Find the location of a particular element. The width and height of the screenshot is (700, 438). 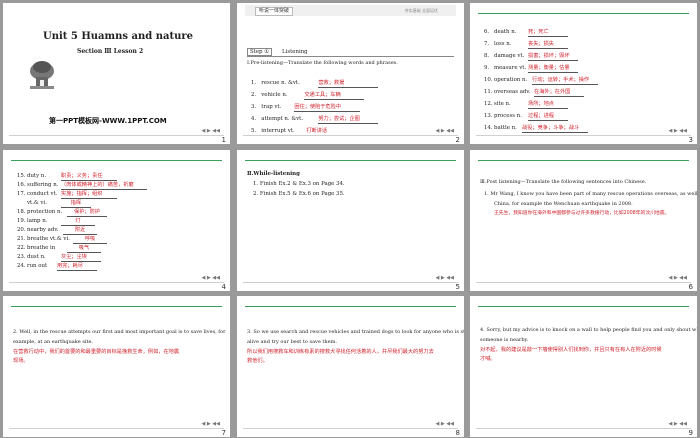

slide-number: 3 is located at coordinates (690, 140).